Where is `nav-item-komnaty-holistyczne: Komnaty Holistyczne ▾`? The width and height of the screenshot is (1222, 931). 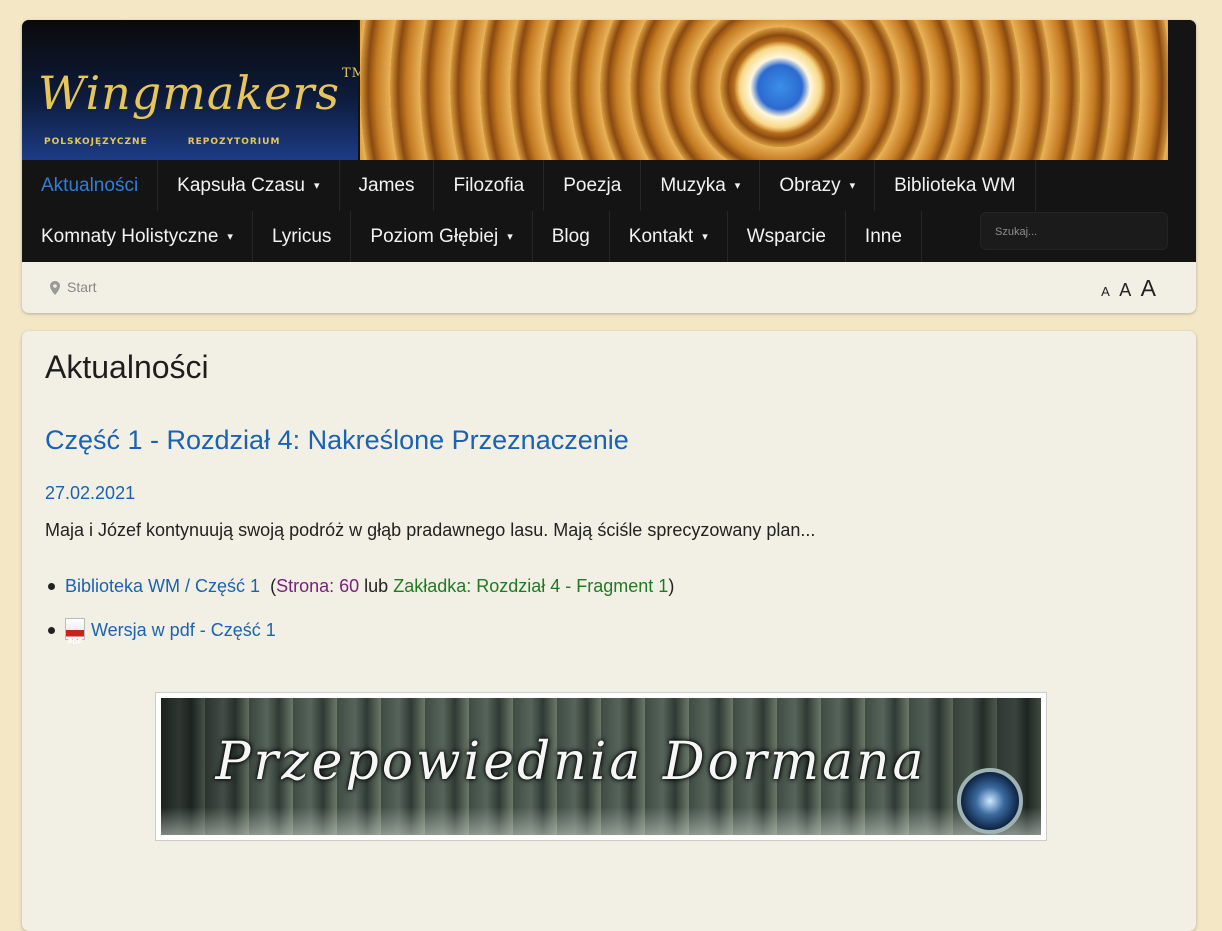 nav-item-komnaty-holistyczne: Komnaty Holistyczne ▾ is located at coordinates (137, 236).